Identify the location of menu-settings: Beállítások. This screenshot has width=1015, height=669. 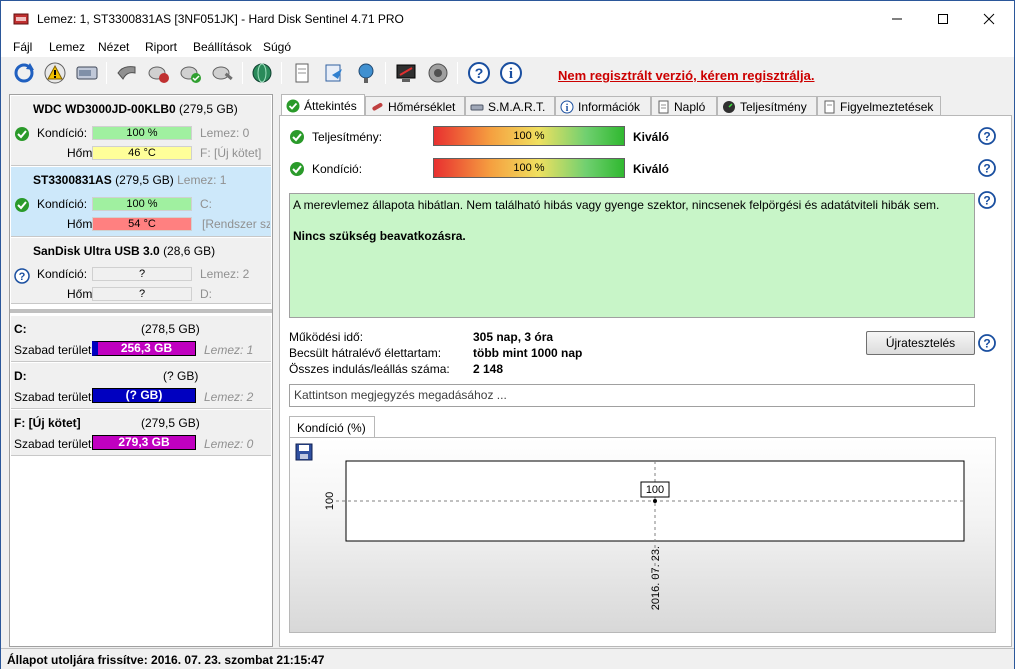
(222, 47).